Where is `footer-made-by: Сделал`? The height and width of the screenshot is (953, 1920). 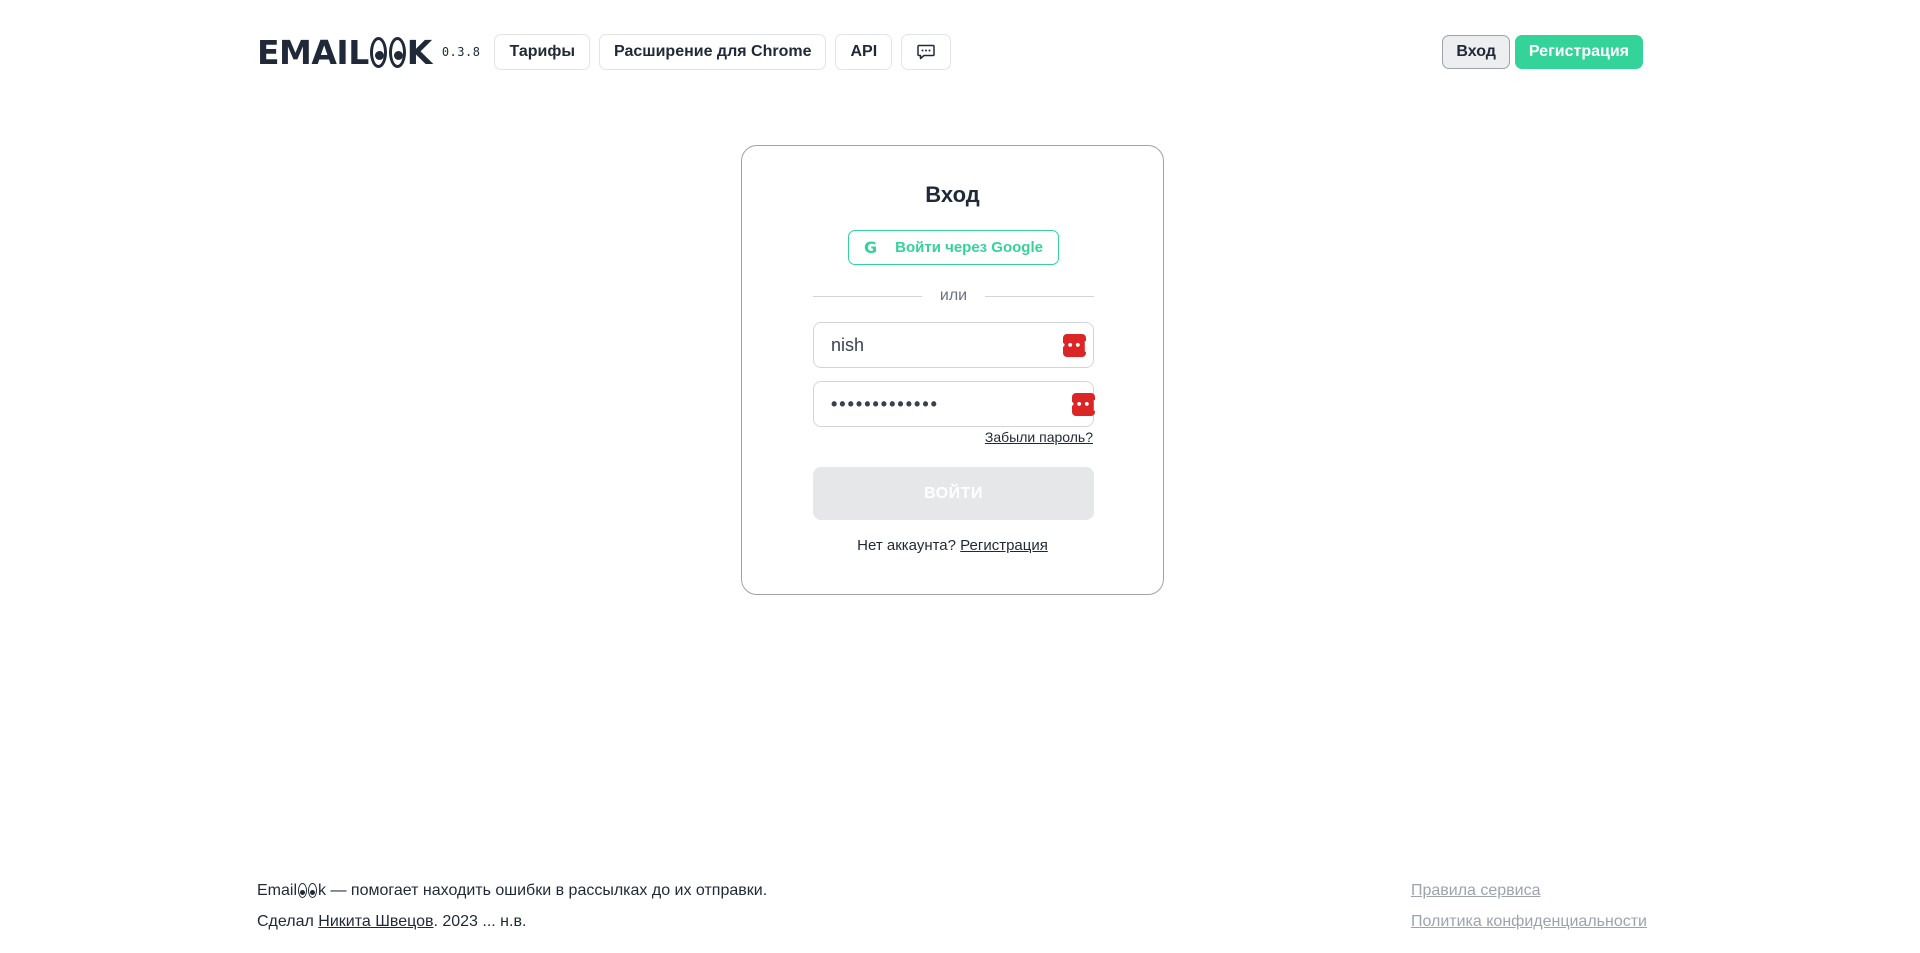
footer-made-by: Сделал is located at coordinates (288, 921).